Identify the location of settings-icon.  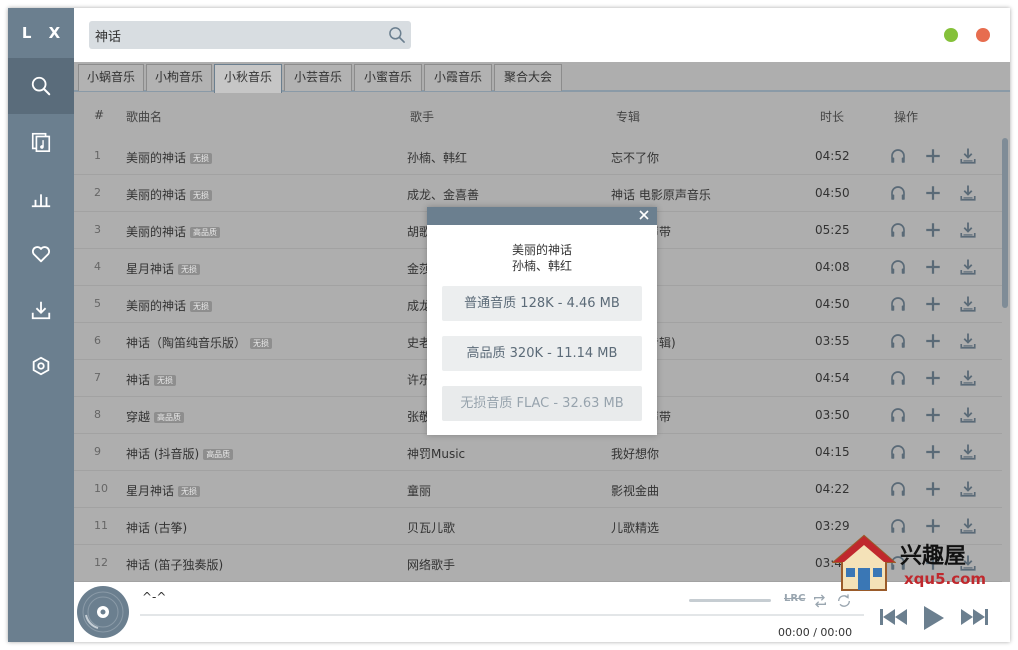
(41, 366).